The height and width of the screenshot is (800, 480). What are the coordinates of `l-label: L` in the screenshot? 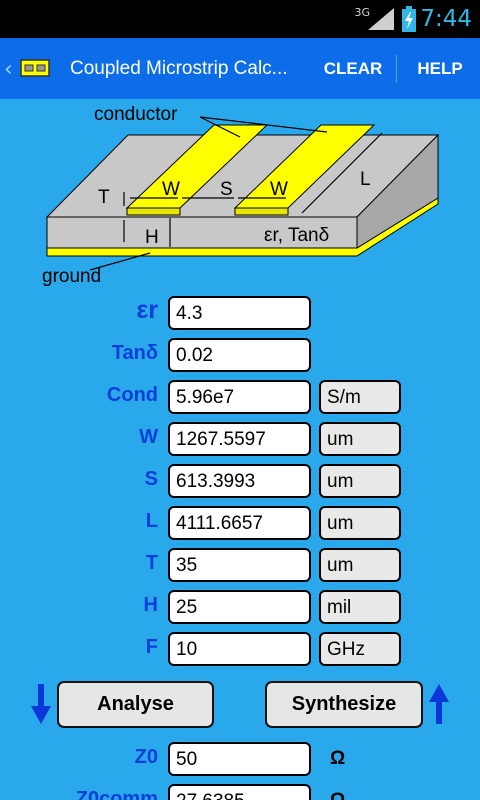 It's located at (151, 521).